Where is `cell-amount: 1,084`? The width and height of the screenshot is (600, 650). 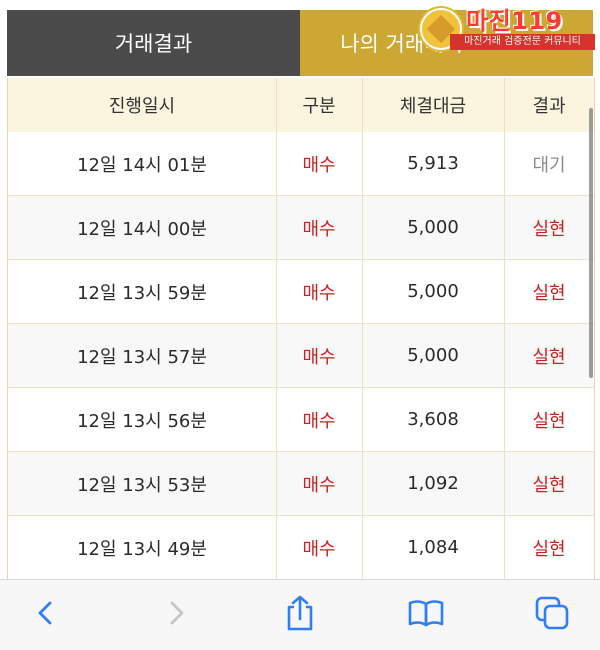 cell-amount: 1,084 is located at coordinates (433, 547).